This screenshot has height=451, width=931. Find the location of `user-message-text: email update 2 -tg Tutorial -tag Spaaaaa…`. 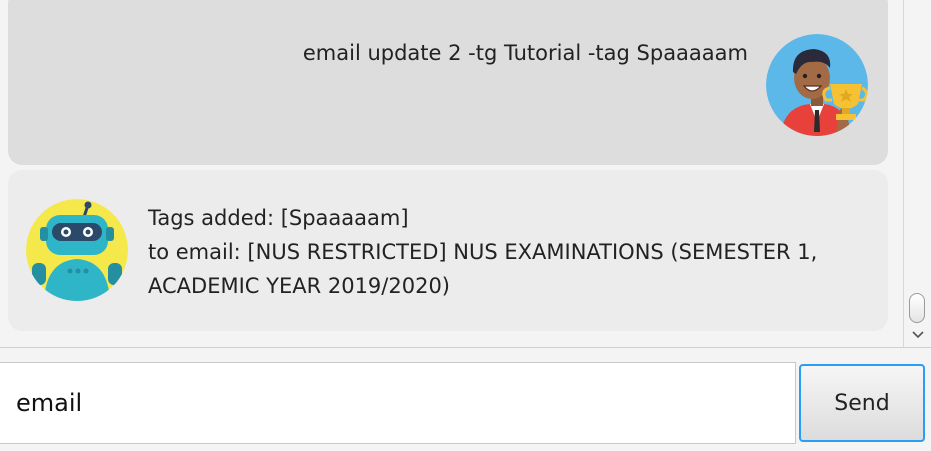

user-message-text: email update 2 -tg Tutorial -tag Spaaaaa… is located at coordinates (525, 53).